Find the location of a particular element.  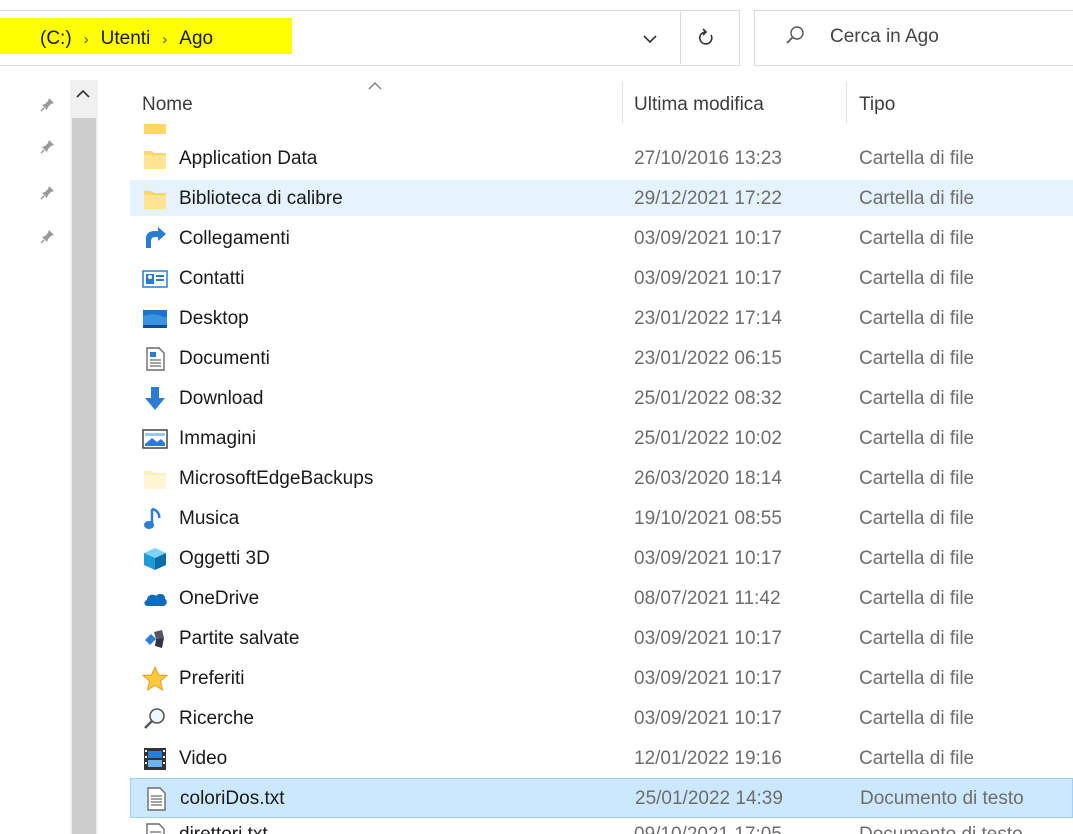

item-name: Documenti is located at coordinates (224, 358).